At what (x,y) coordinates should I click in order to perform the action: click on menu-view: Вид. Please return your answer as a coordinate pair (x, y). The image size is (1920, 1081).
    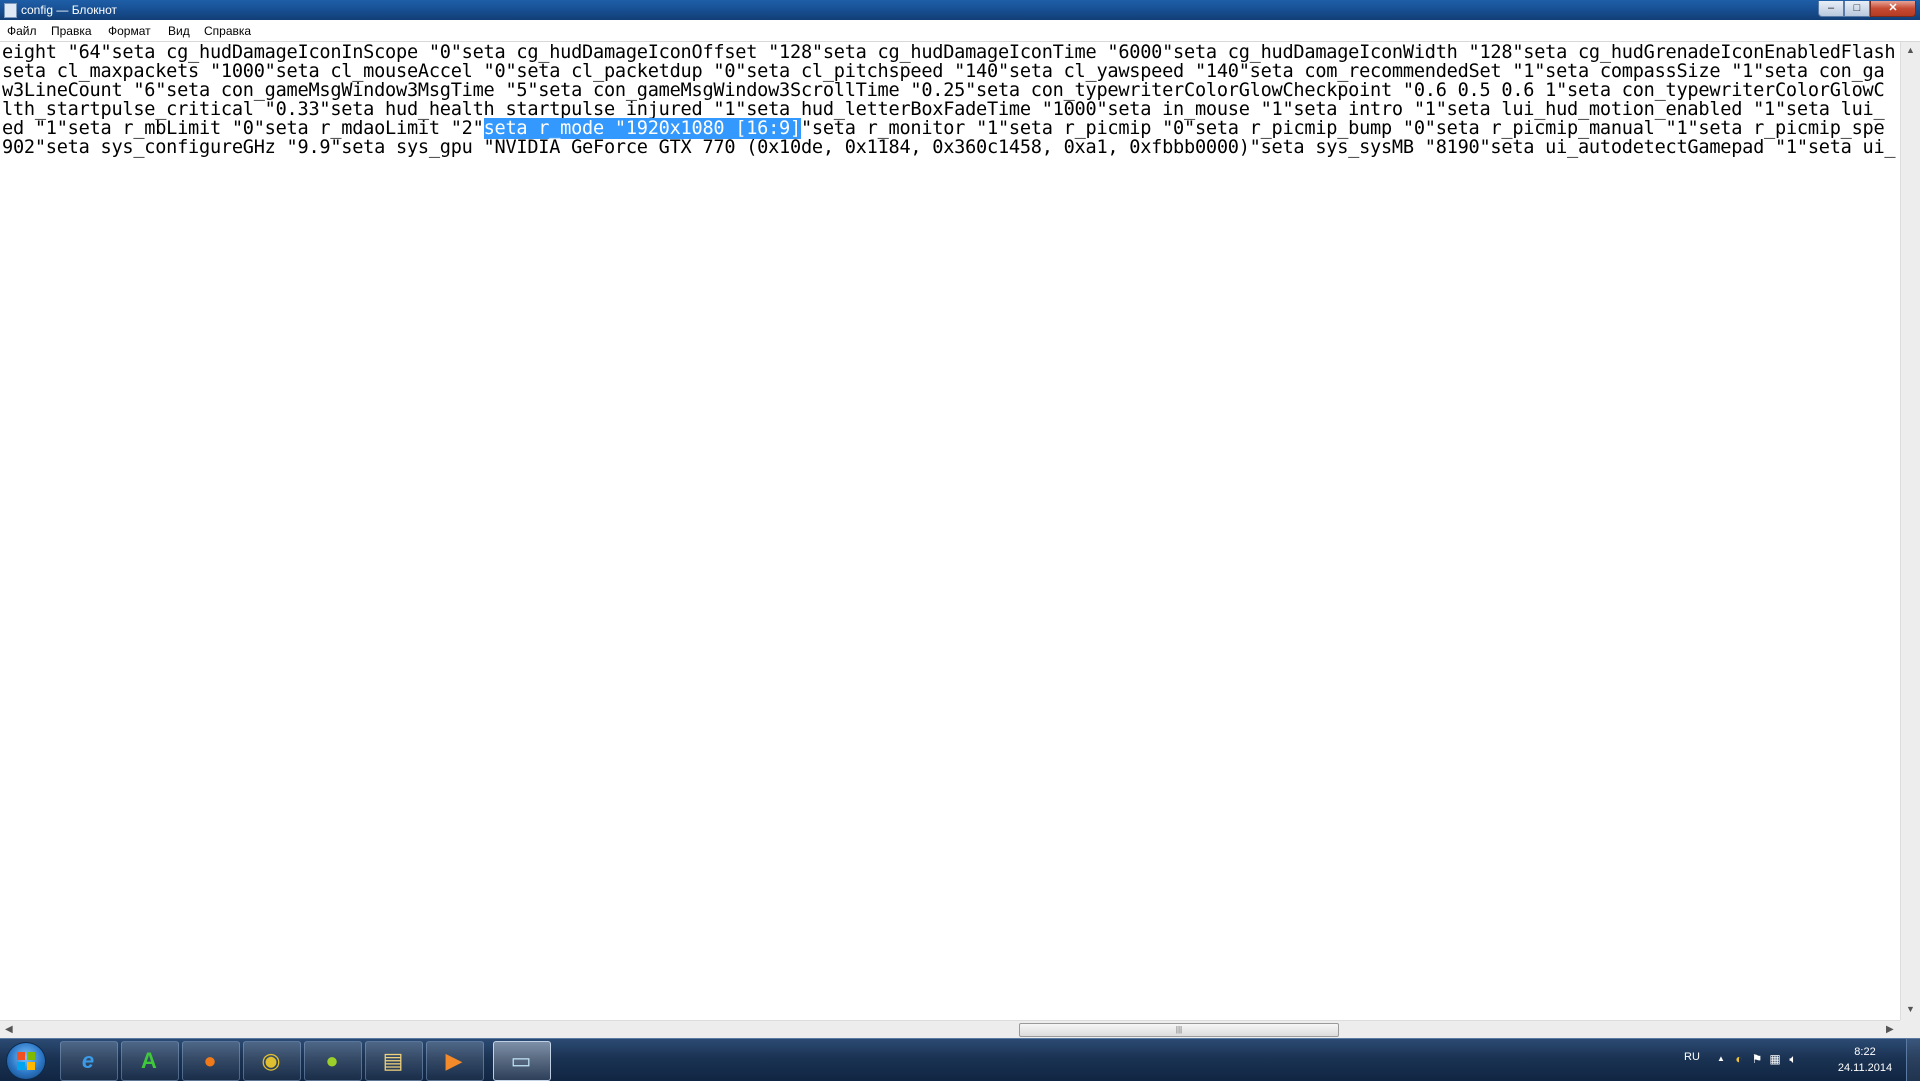
    Looking at the image, I should click on (179, 31).